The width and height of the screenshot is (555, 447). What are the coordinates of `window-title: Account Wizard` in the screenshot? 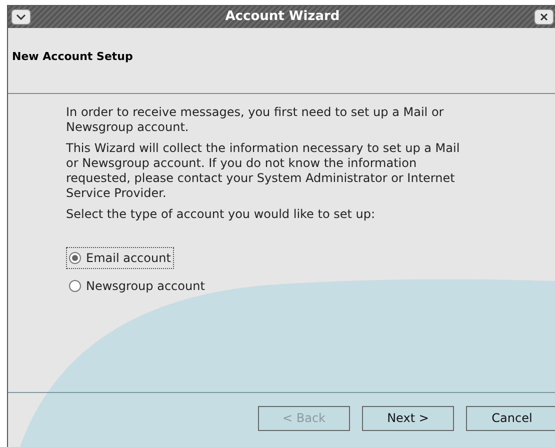 It's located at (282, 17).